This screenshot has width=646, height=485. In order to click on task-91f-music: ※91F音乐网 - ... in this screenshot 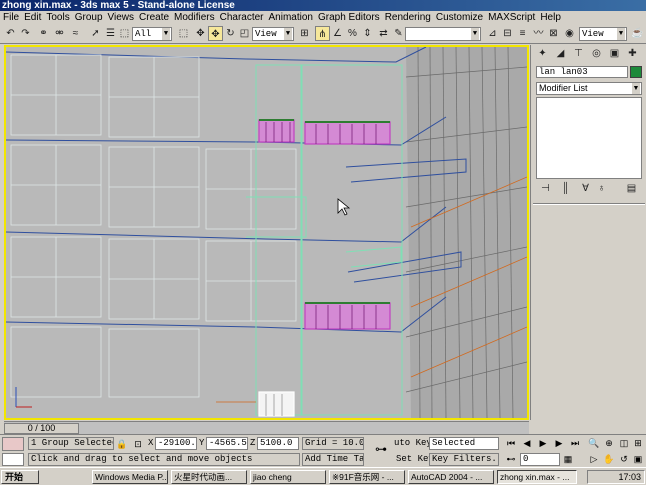, I will do `click(367, 477)`.